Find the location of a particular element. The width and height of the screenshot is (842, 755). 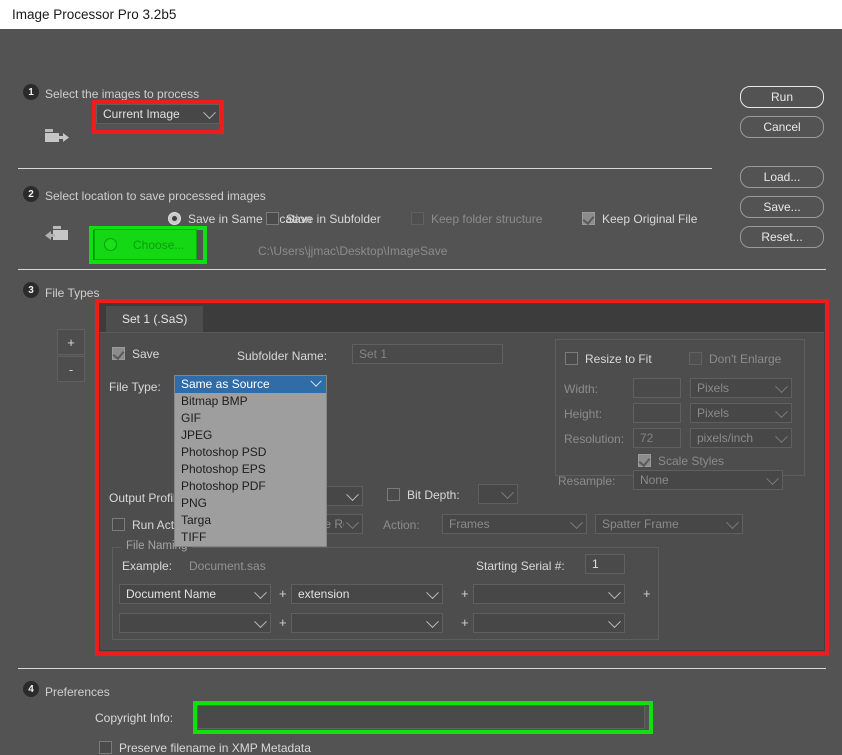

tab-set-1: Set 1 (.SaS) is located at coordinates (155, 319).